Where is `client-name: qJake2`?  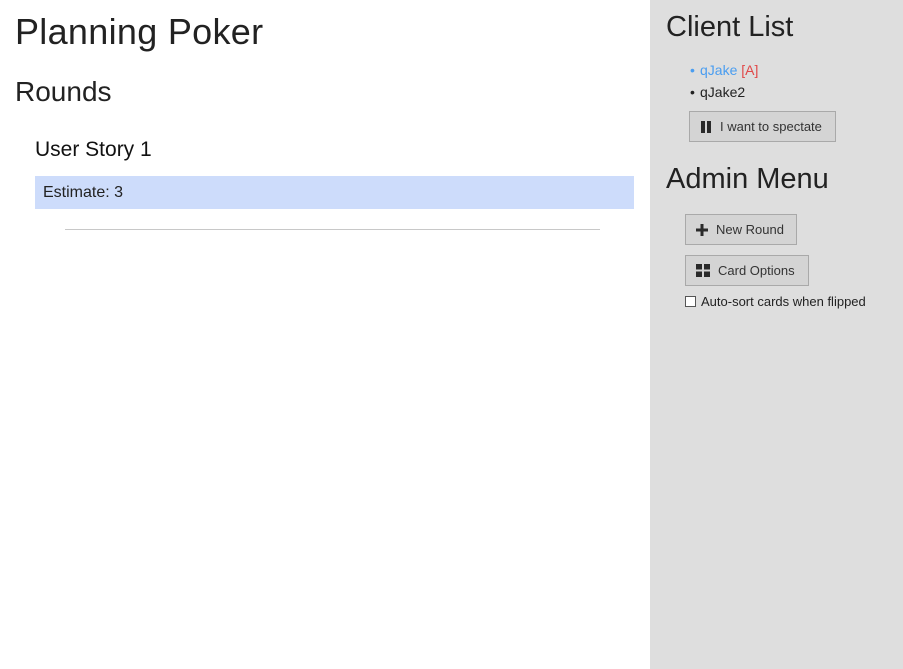
client-name: qJake2 is located at coordinates (723, 92).